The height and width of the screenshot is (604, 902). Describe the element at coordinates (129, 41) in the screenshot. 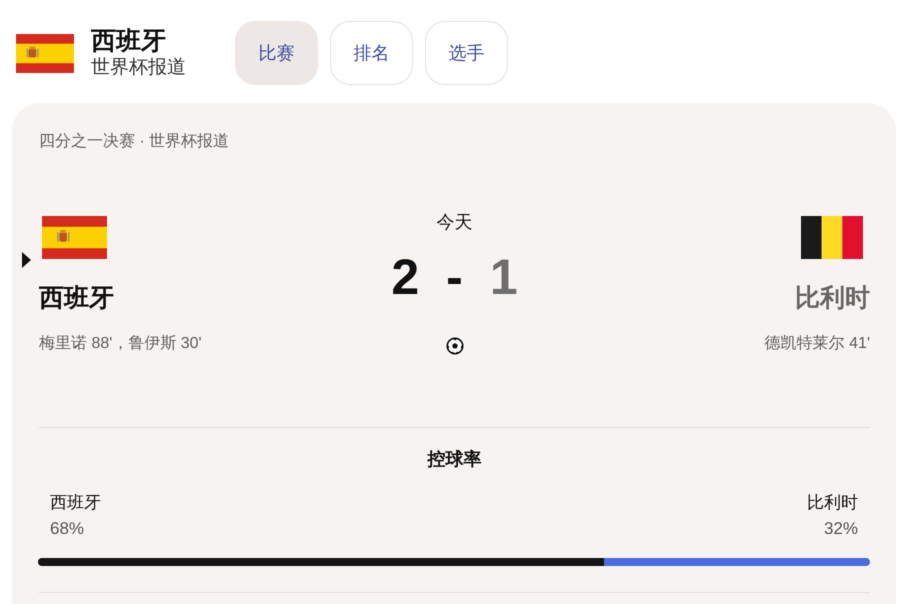

I see `page-title: 西班牙` at that location.